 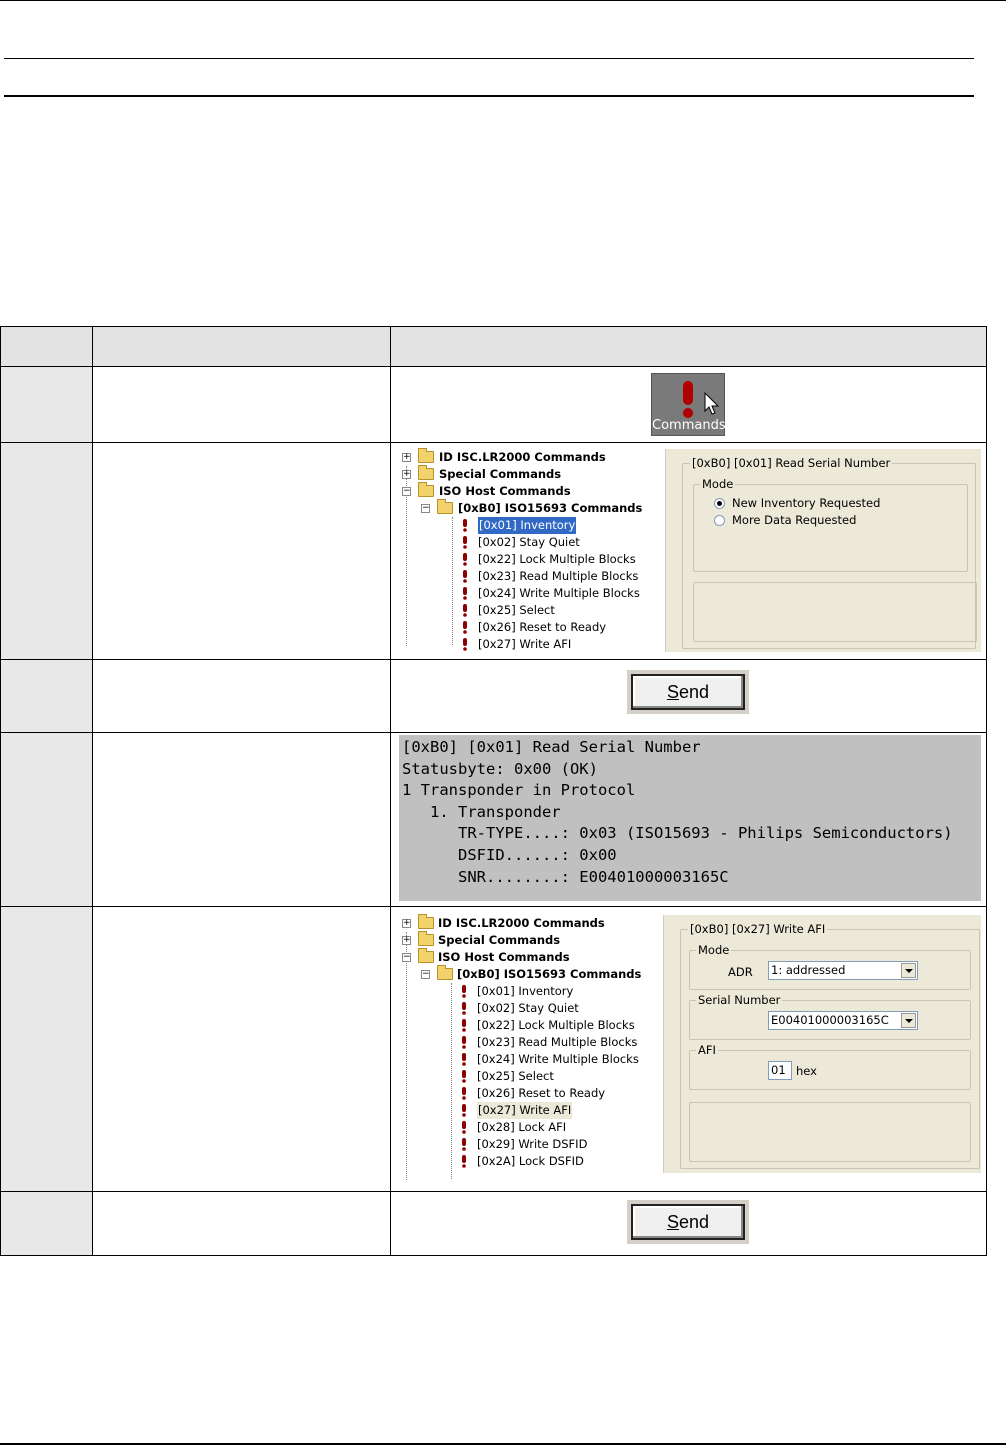 I want to click on header-rule-thin, so click(x=489, y=58).